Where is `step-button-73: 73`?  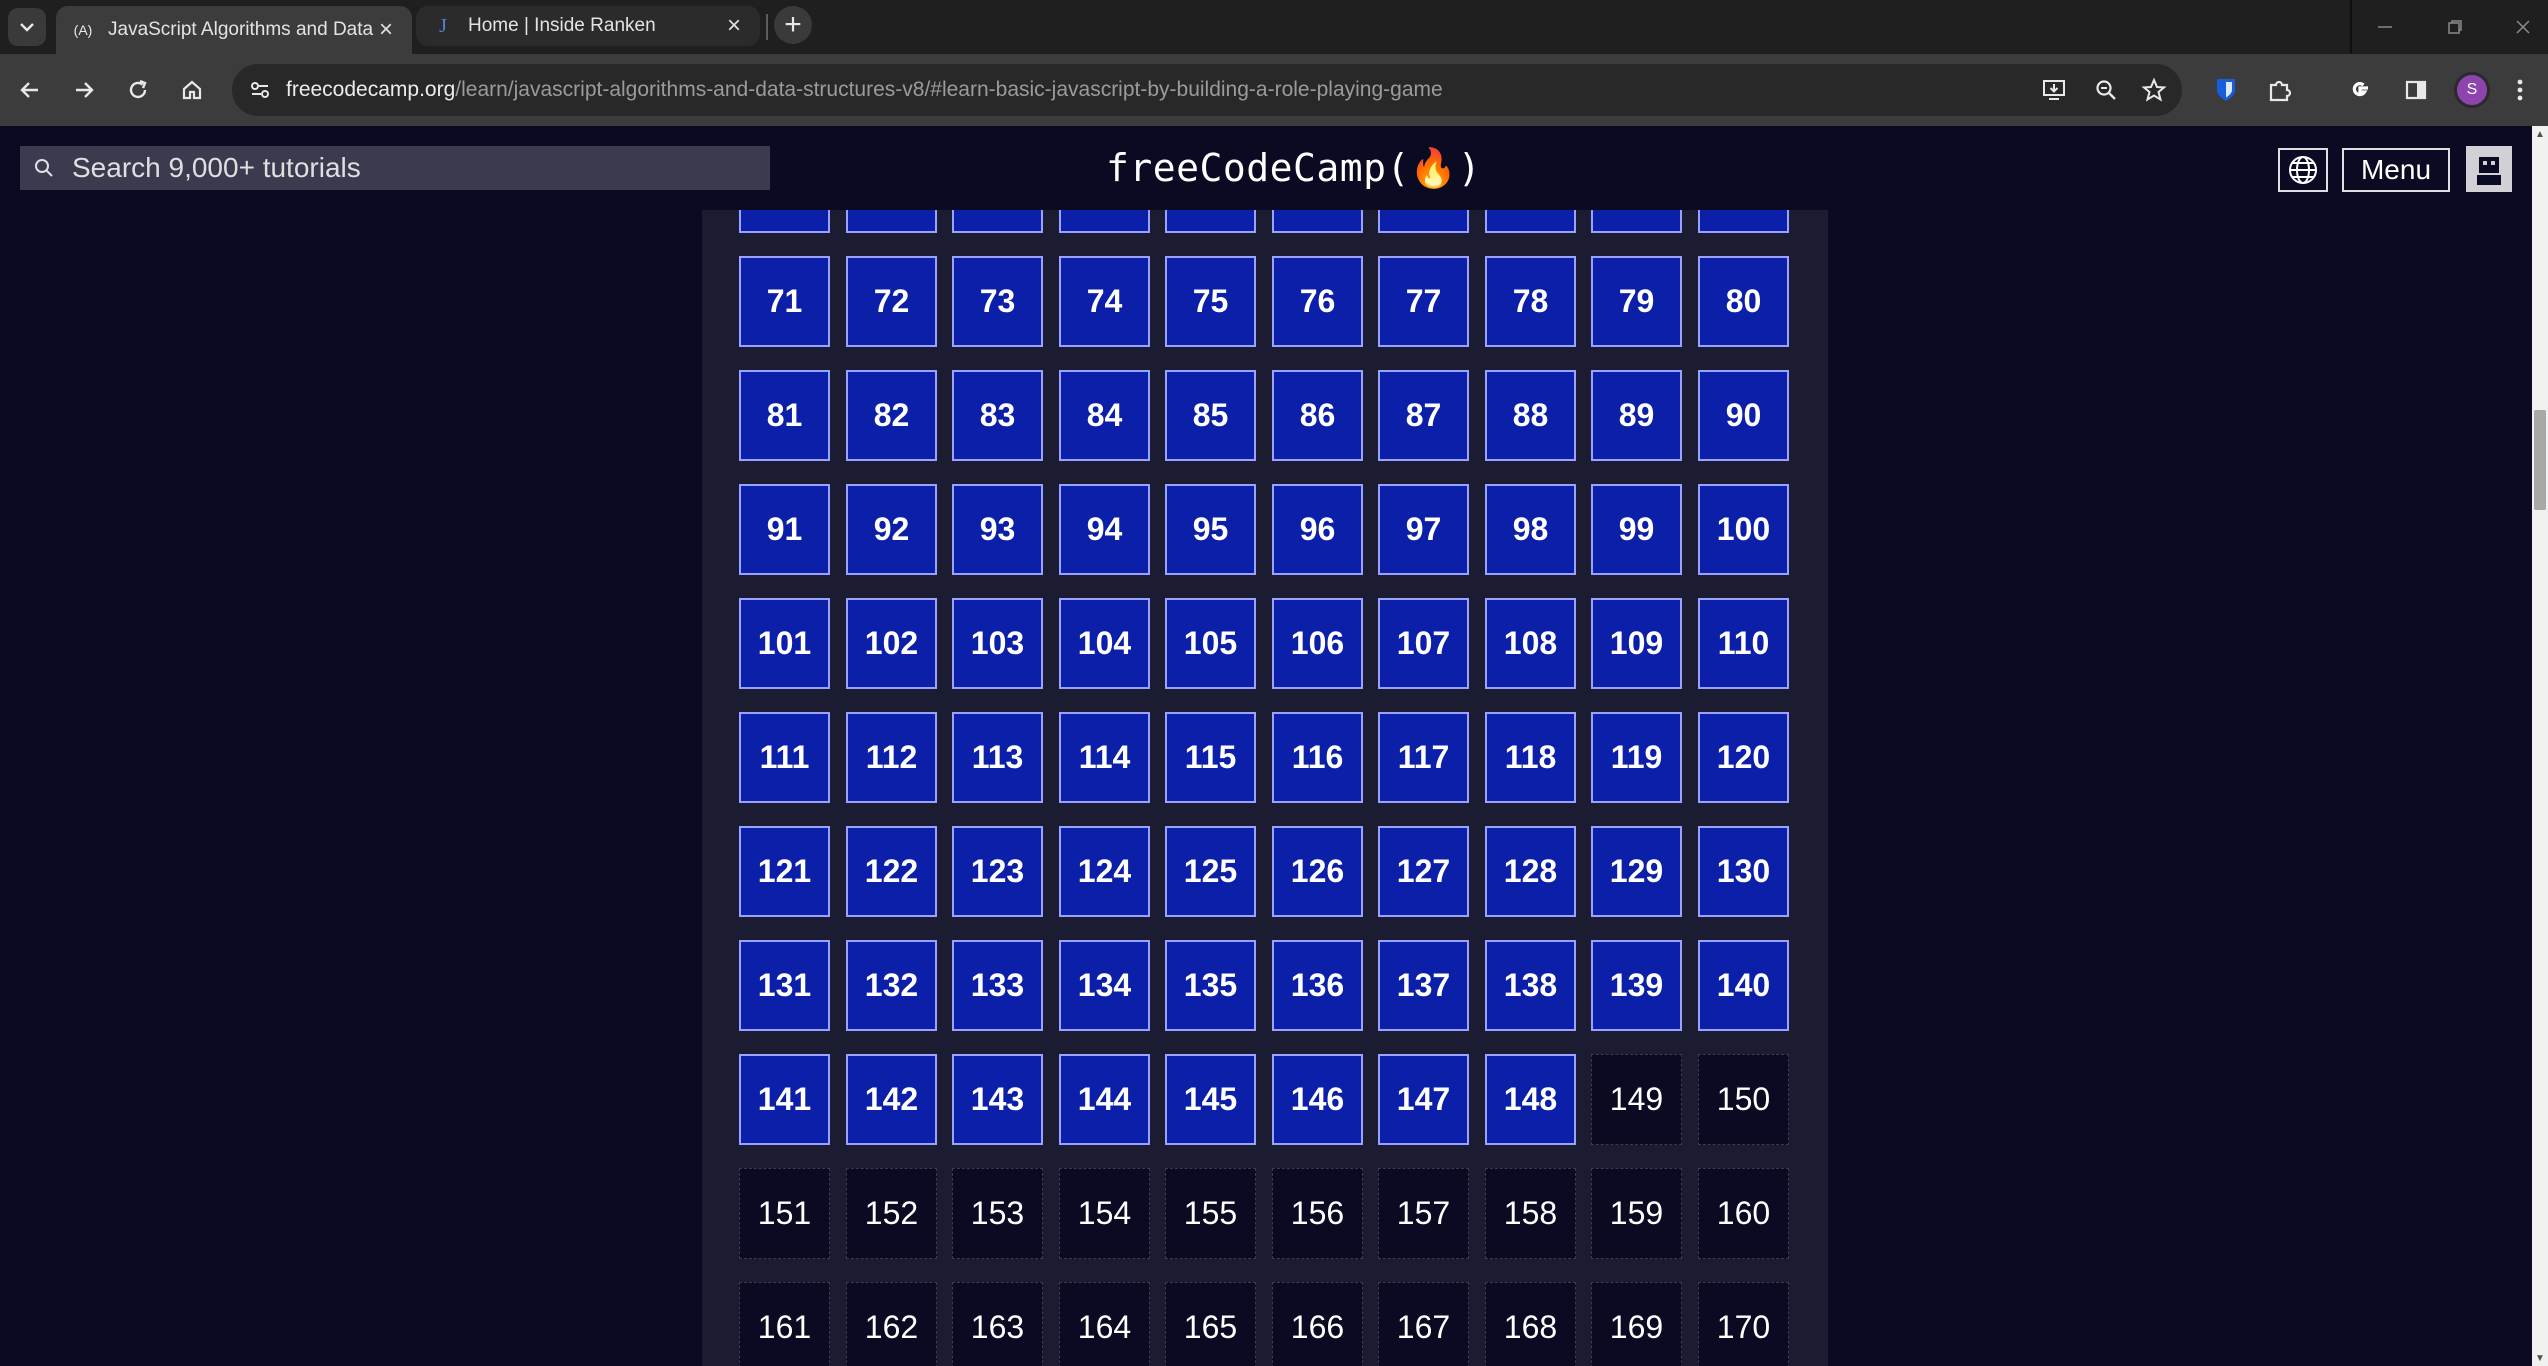
step-button-73: 73 is located at coordinates (997, 301).